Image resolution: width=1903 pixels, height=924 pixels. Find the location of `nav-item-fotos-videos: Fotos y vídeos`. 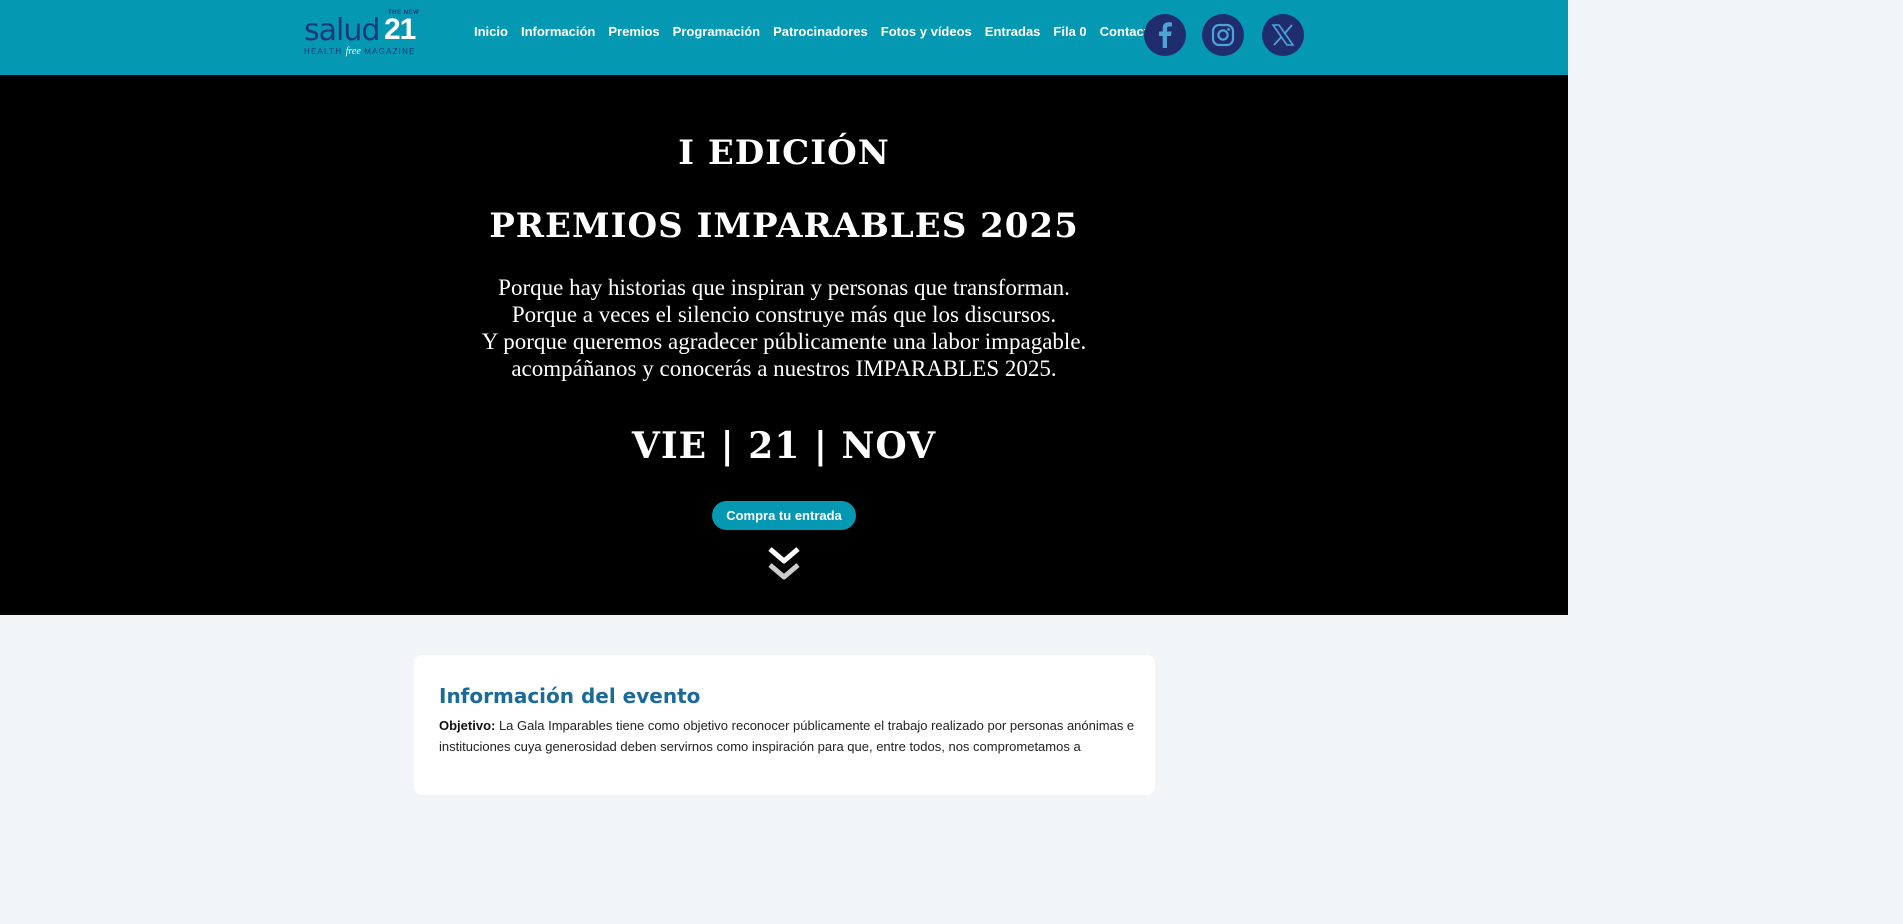

nav-item-fotos-videos: Fotos y vídeos is located at coordinates (926, 32).